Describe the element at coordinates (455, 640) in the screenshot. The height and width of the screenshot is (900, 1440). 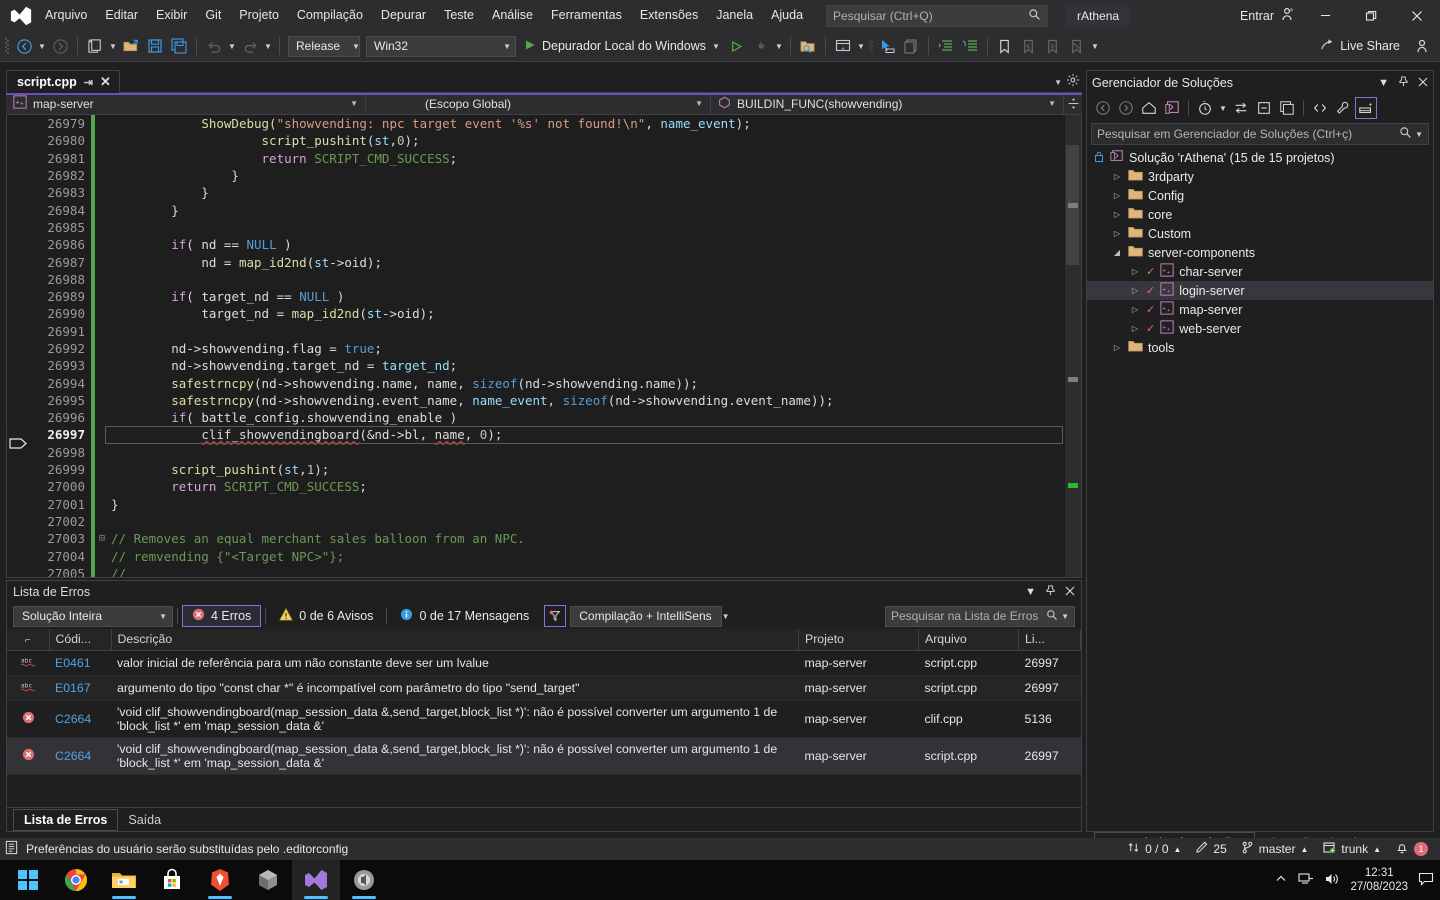
I see `column-description: Descrição` at that location.